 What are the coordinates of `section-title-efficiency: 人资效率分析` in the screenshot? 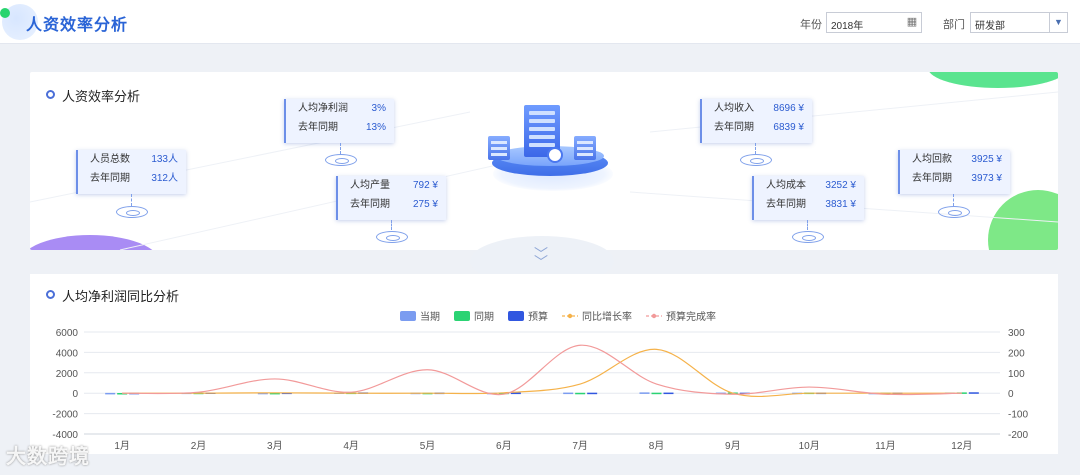 It's located at (101, 96).